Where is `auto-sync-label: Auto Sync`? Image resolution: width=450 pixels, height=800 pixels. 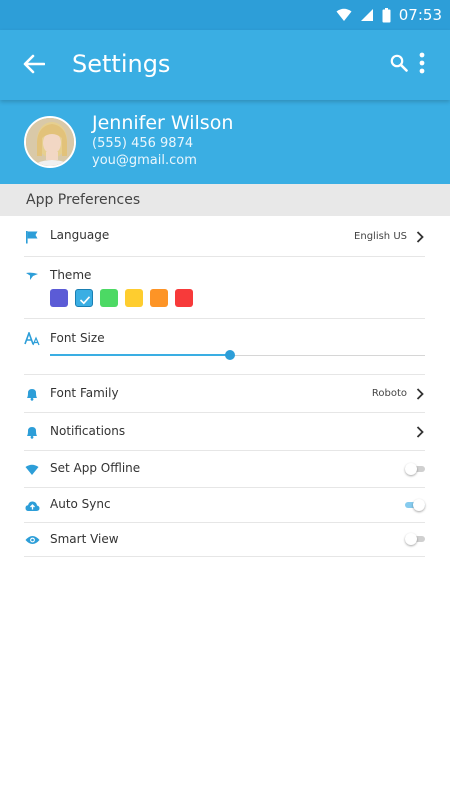
auto-sync-label: Auto Sync is located at coordinates (80, 504).